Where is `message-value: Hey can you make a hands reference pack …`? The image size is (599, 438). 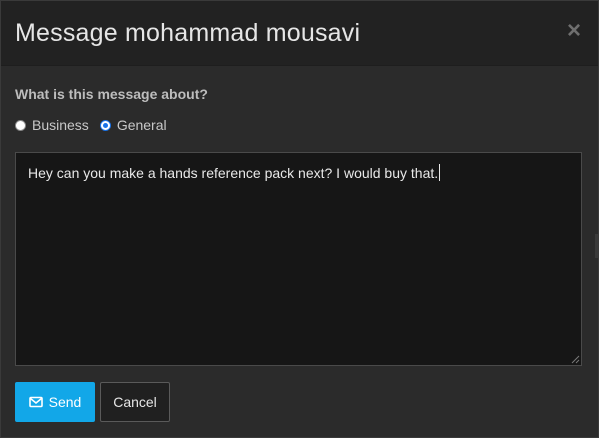
message-value: Hey can you make a hands reference pack … is located at coordinates (233, 173).